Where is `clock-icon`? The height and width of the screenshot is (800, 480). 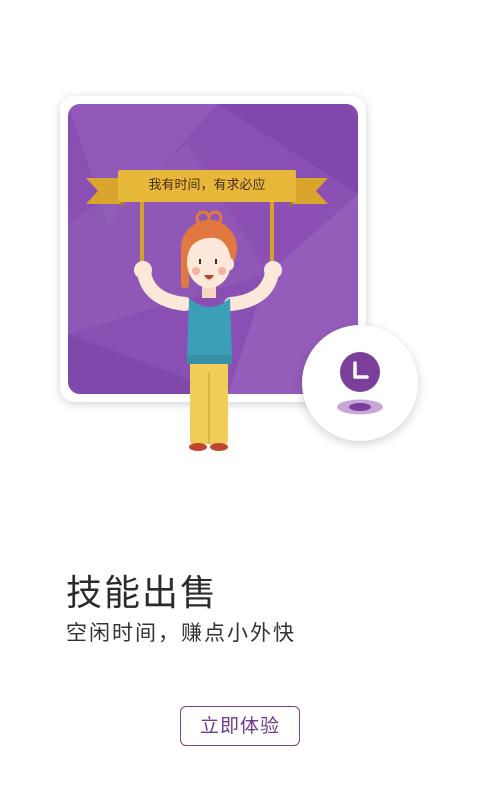
clock-icon is located at coordinates (360, 383).